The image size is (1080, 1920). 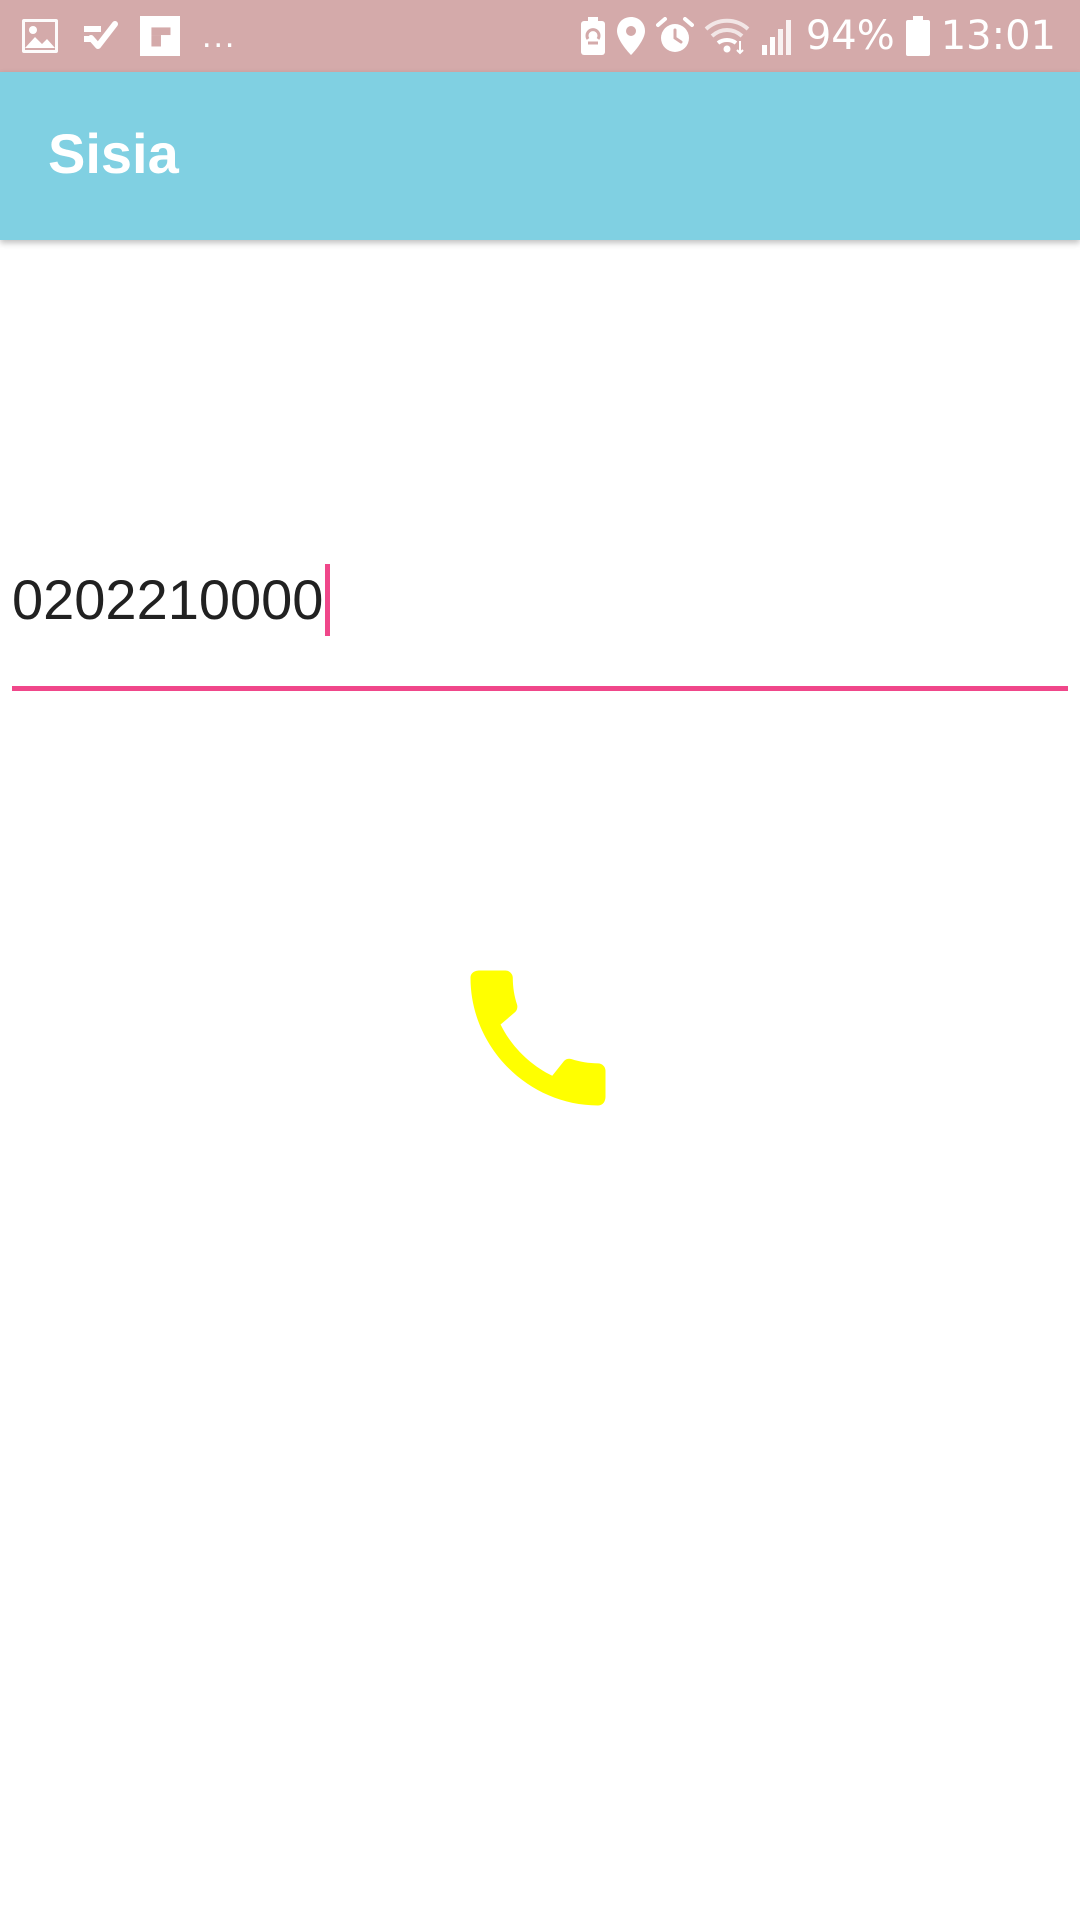 I want to click on battery-percent: 94%, so click(x=850, y=36).